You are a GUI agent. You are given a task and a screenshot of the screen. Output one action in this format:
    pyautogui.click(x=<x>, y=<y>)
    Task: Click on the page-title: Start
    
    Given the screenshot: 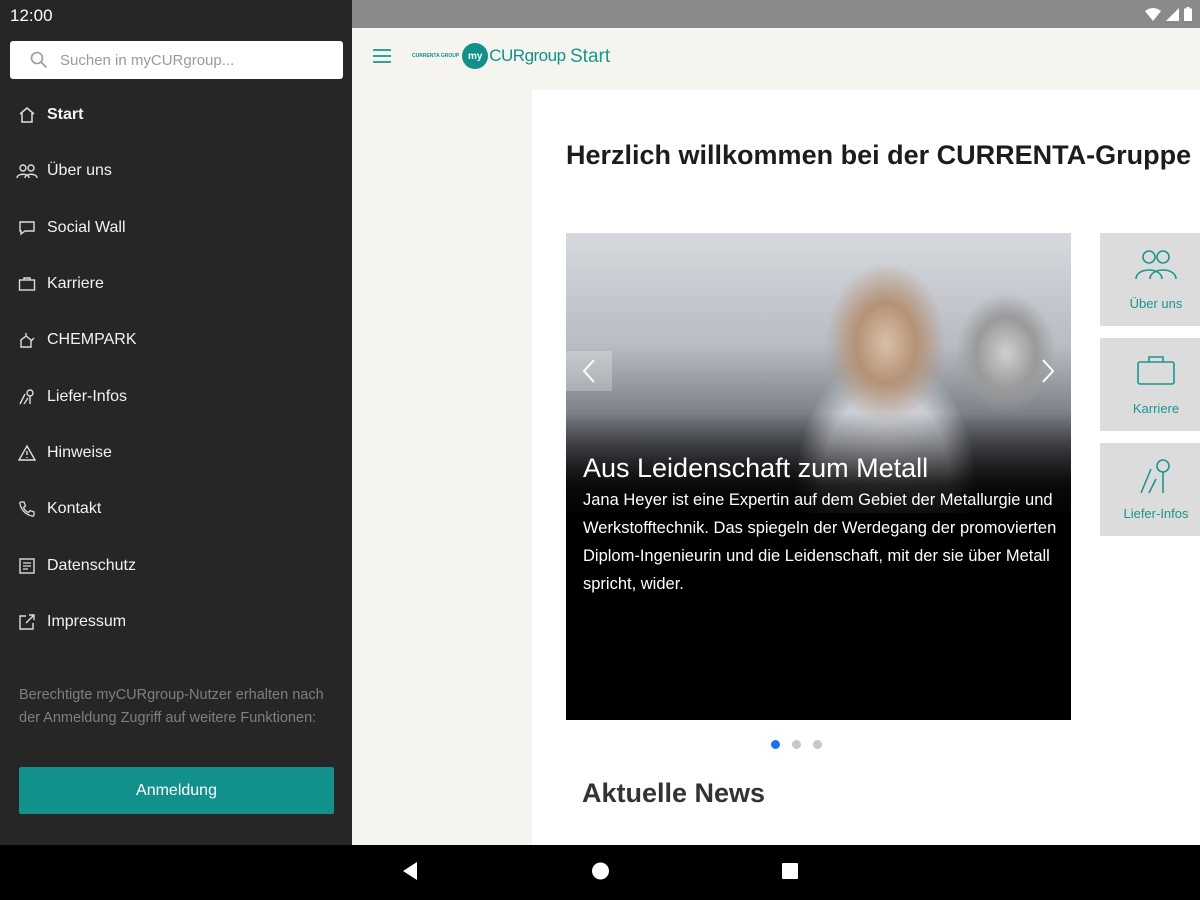 What is the action you would take?
    pyautogui.click(x=590, y=56)
    